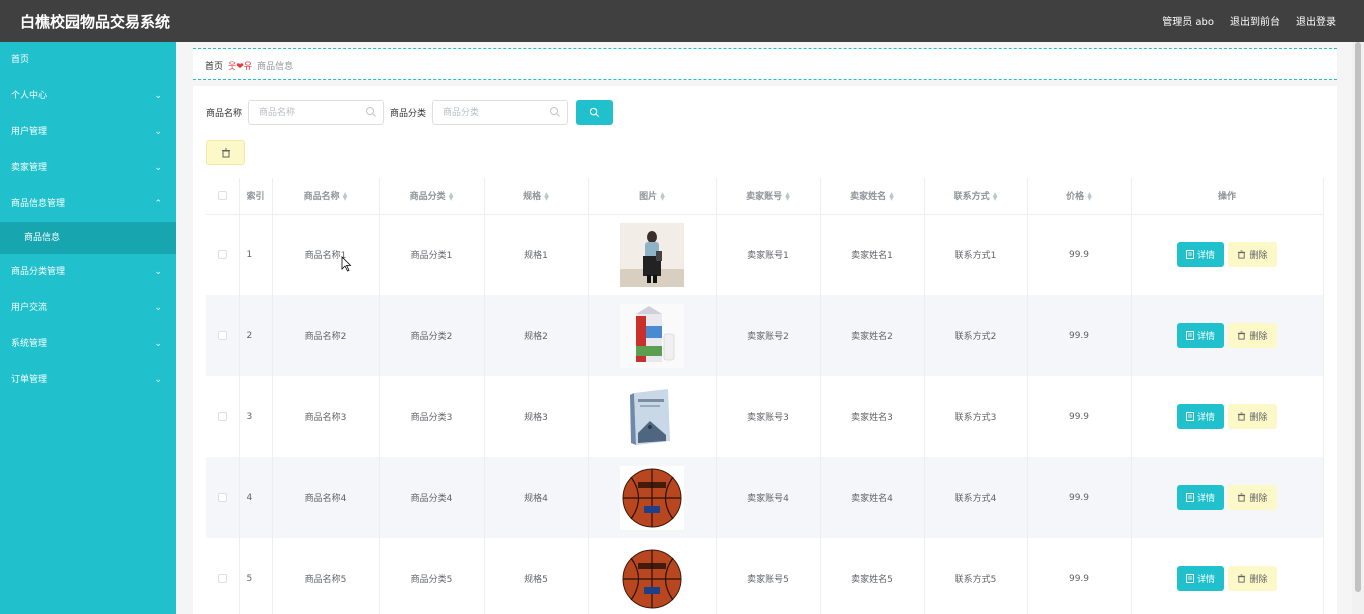  I want to click on mouse-cursor-icon, so click(346, 264).